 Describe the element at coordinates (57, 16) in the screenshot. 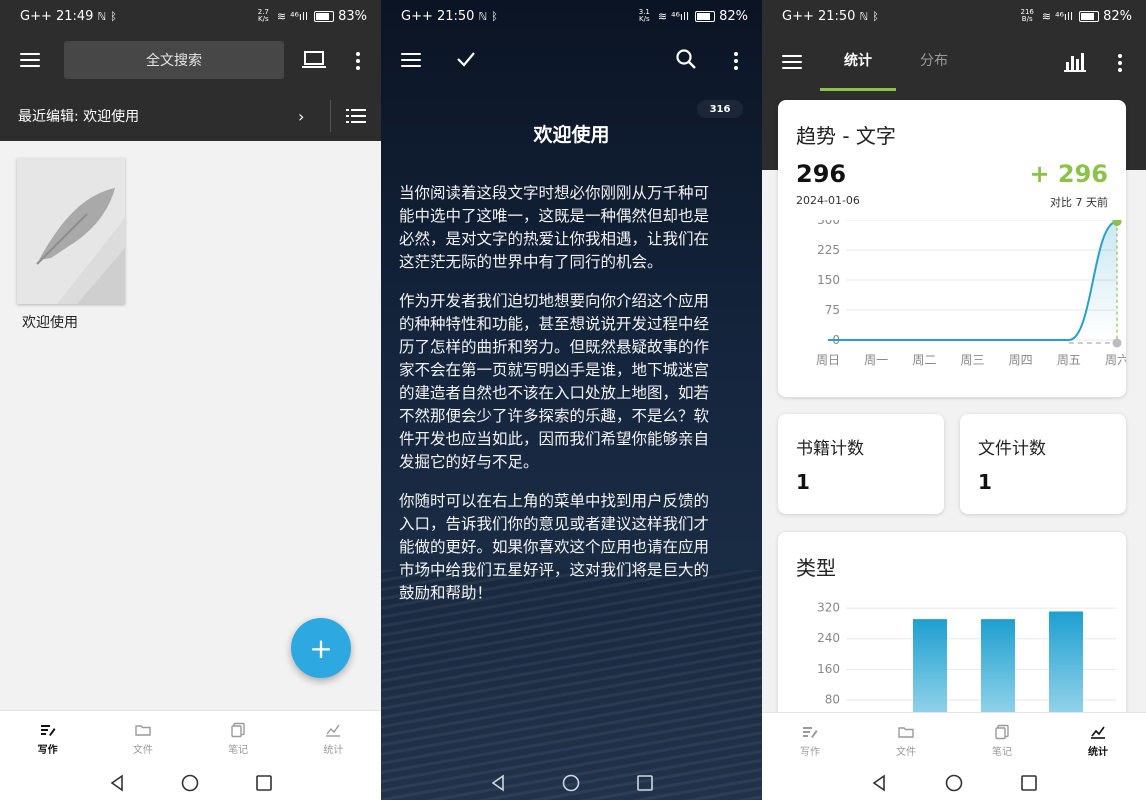

I see `status-time: G++ 21:49` at that location.